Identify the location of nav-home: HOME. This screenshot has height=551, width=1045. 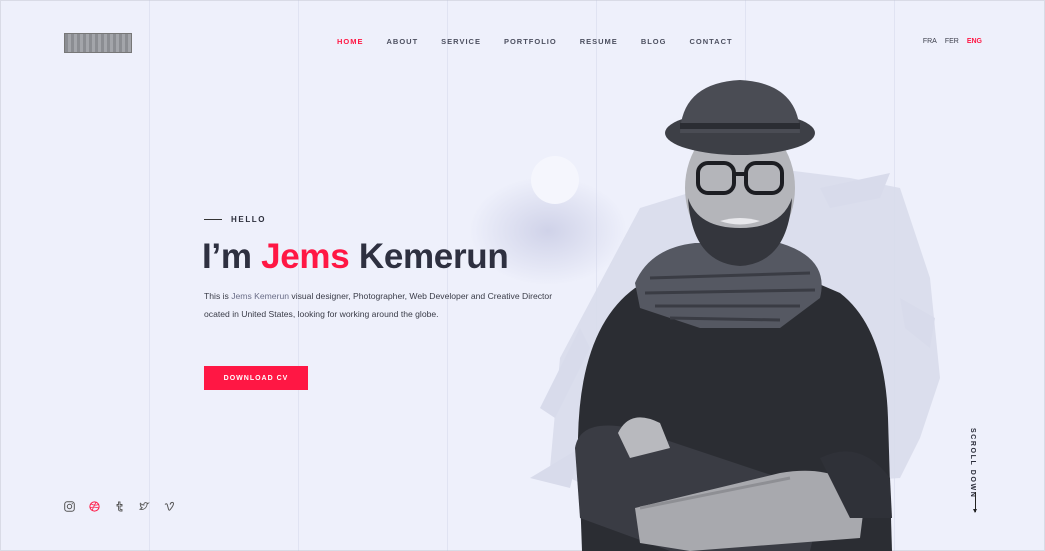
(350, 41).